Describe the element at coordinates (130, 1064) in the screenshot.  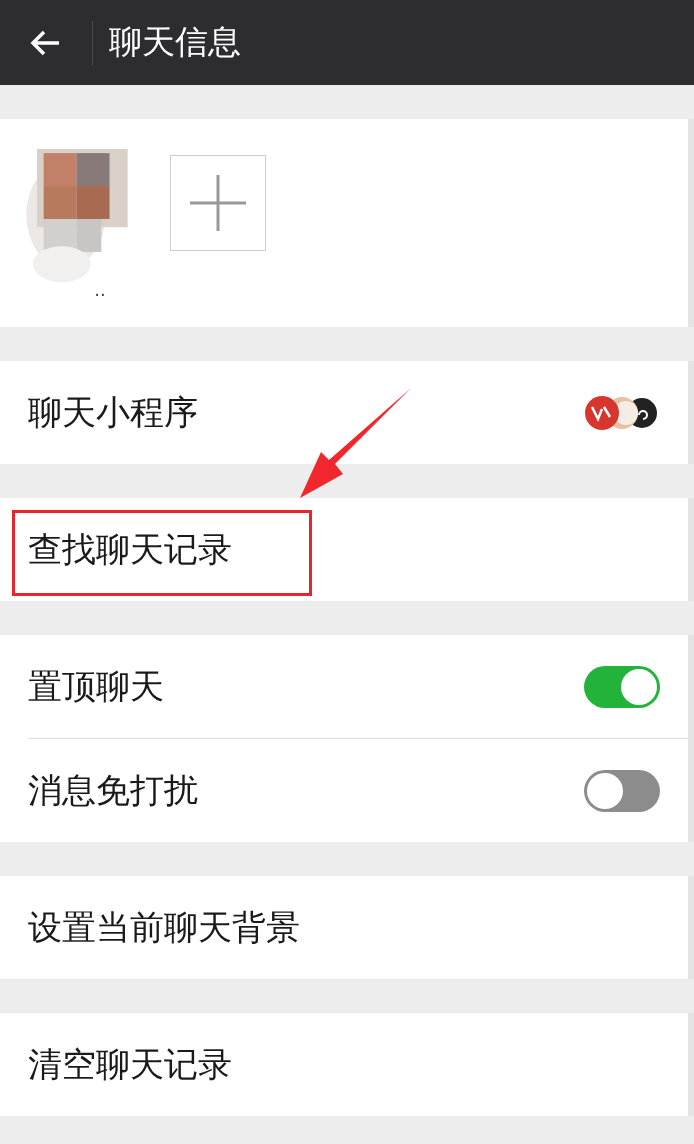
I see `row-label: 清空聊天记录` at that location.